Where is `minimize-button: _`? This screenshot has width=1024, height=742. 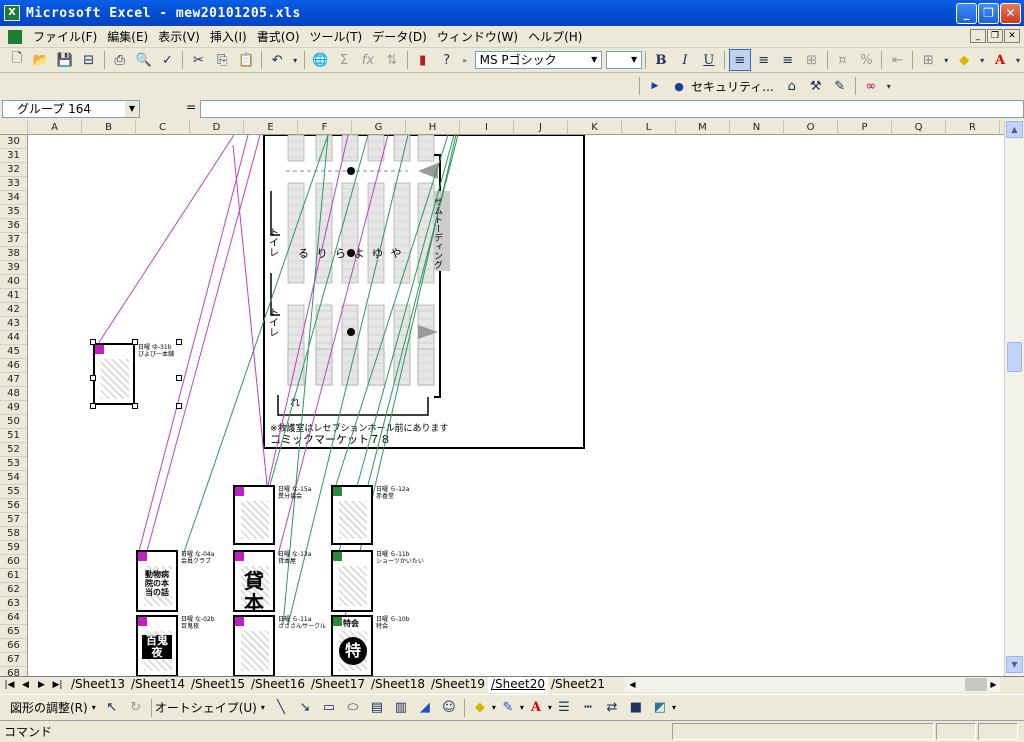
minimize-button: _ is located at coordinates (966, 13).